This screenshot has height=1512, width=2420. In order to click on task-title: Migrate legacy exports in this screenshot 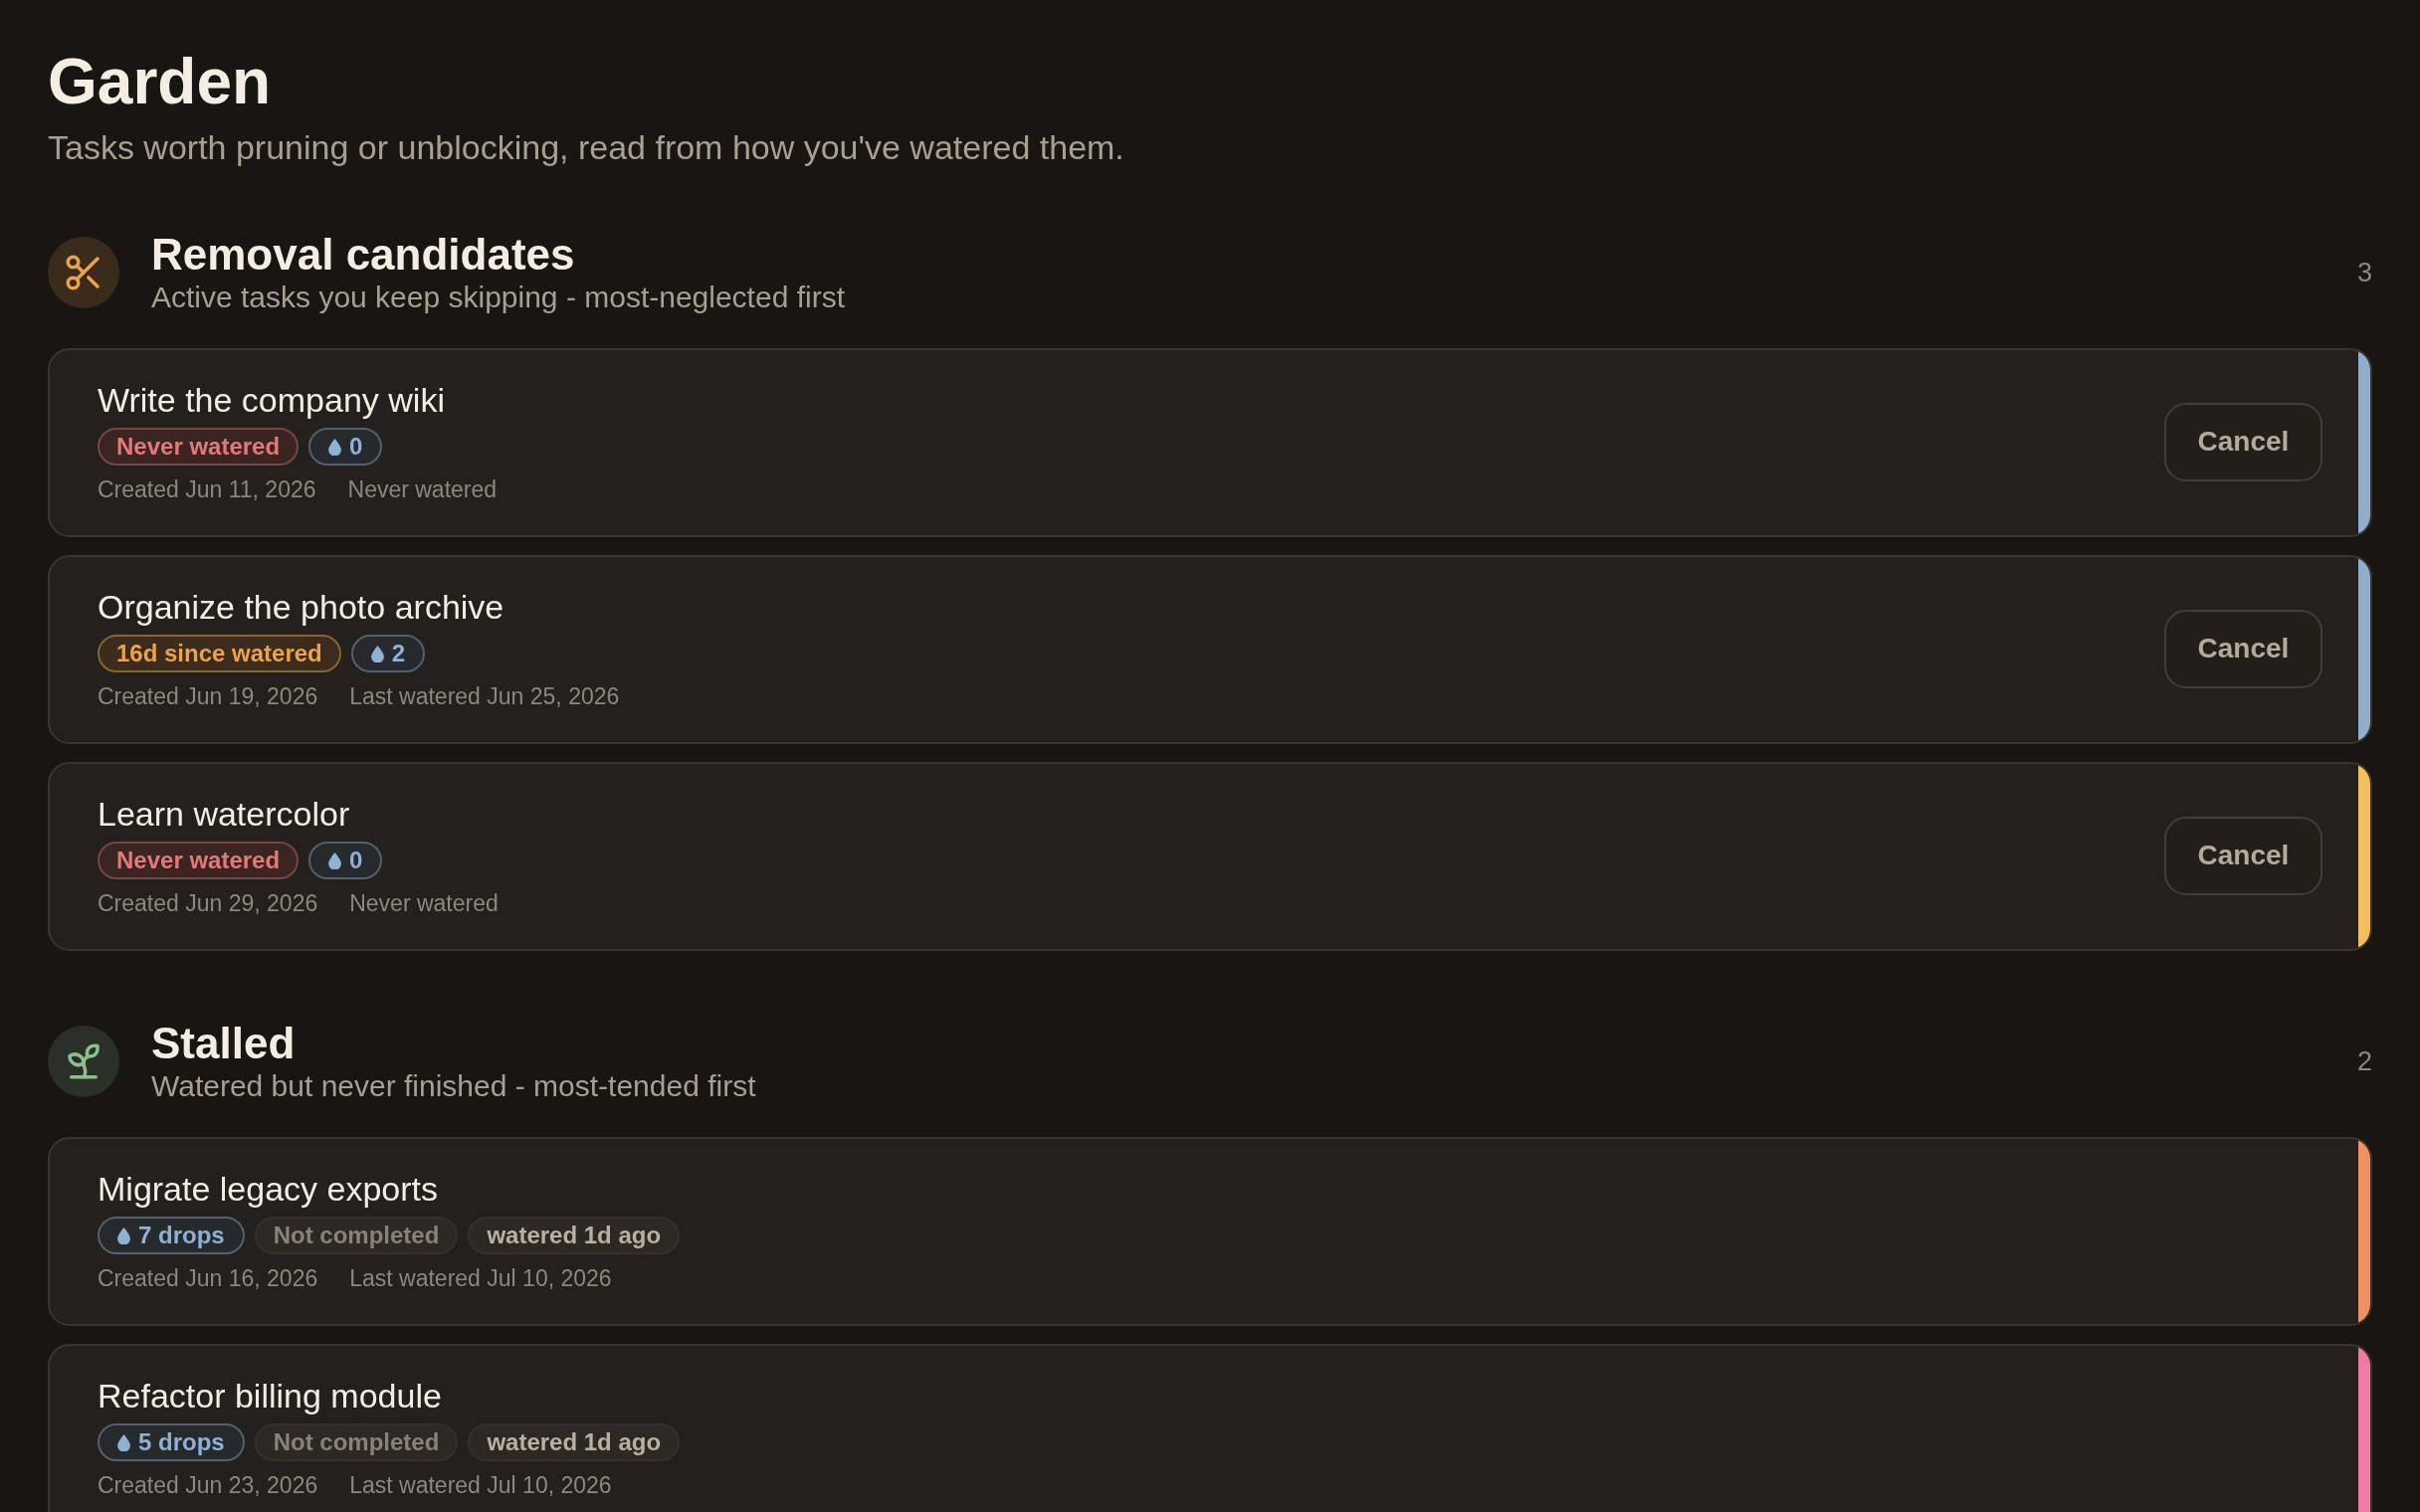, I will do `click(268, 1189)`.